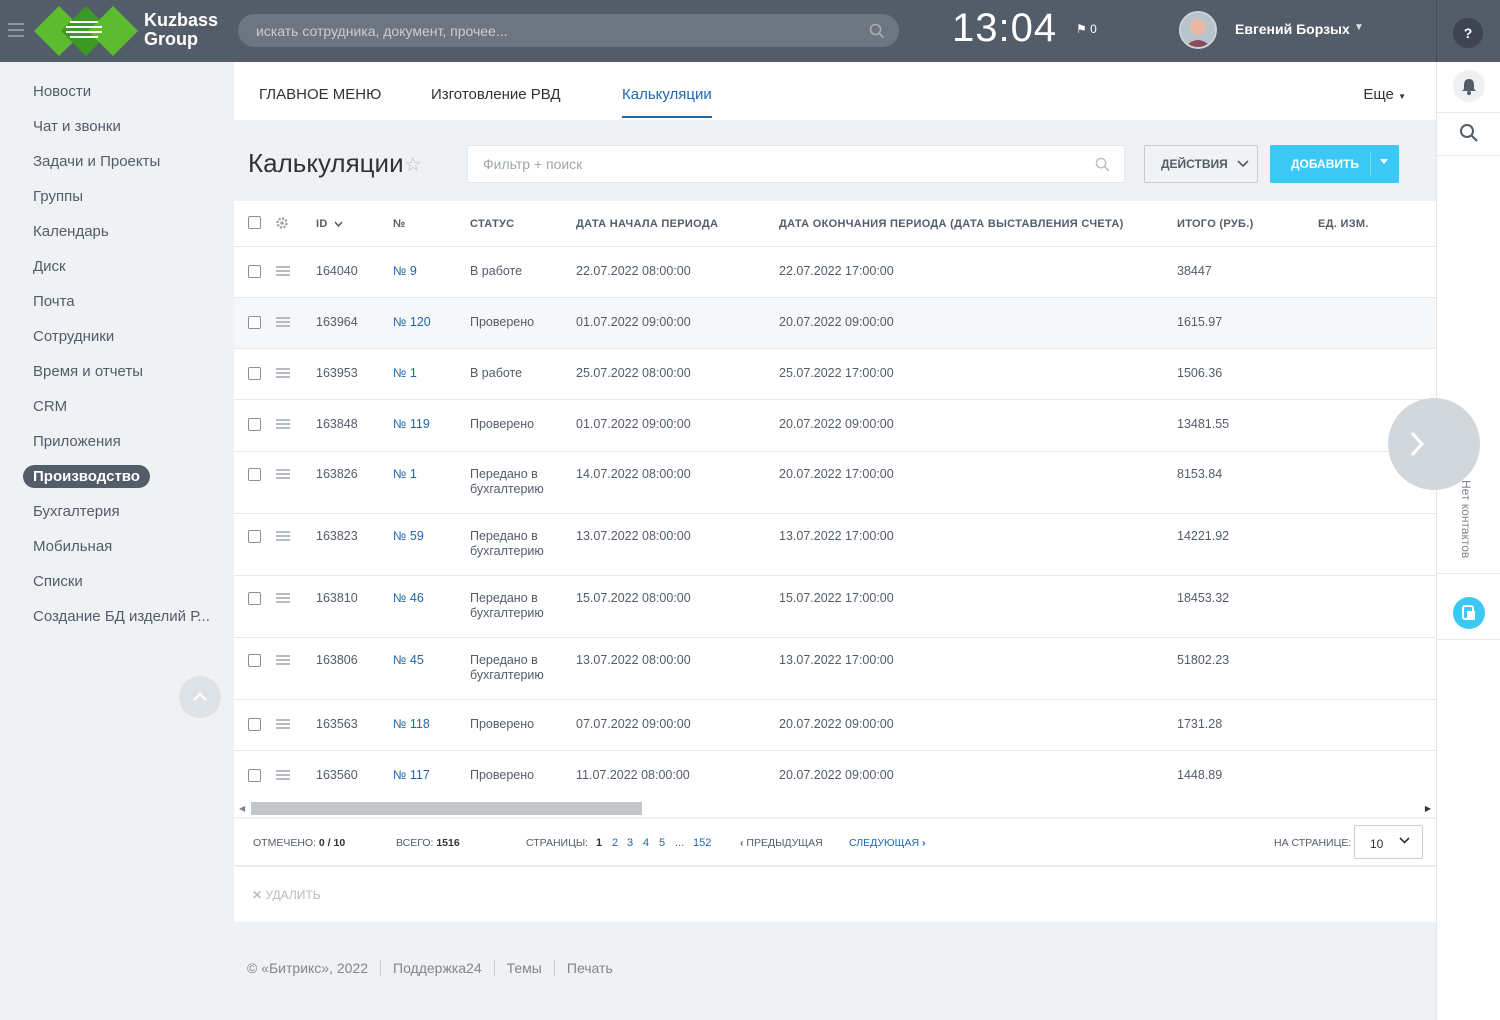  What do you see at coordinates (408, 660) in the screenshot?
I see `cell-number-link: № 45` at bounding box center [408, 660].